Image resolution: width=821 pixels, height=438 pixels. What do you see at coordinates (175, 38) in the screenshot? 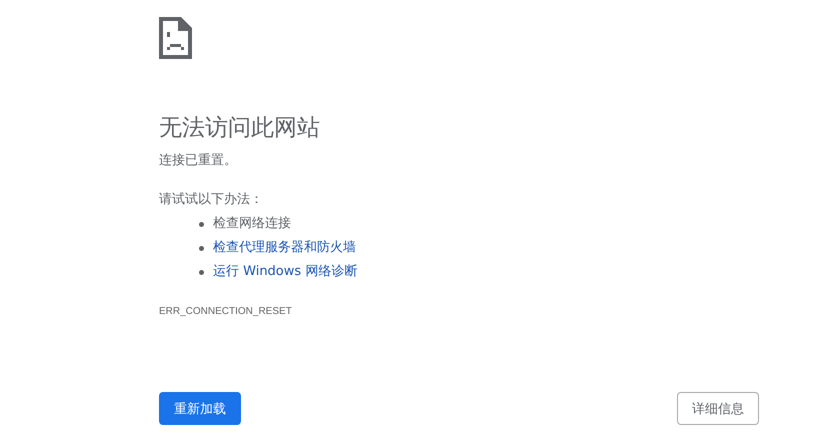
I see `sad-page-icon` at bounding box center [175, 38].